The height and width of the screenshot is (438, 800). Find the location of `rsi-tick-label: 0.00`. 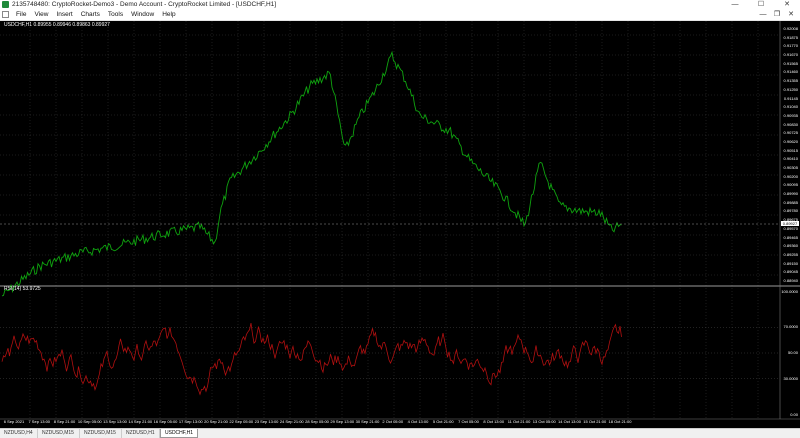

rsi-tick-label: 0.00 is located at coordinates (794, 414).